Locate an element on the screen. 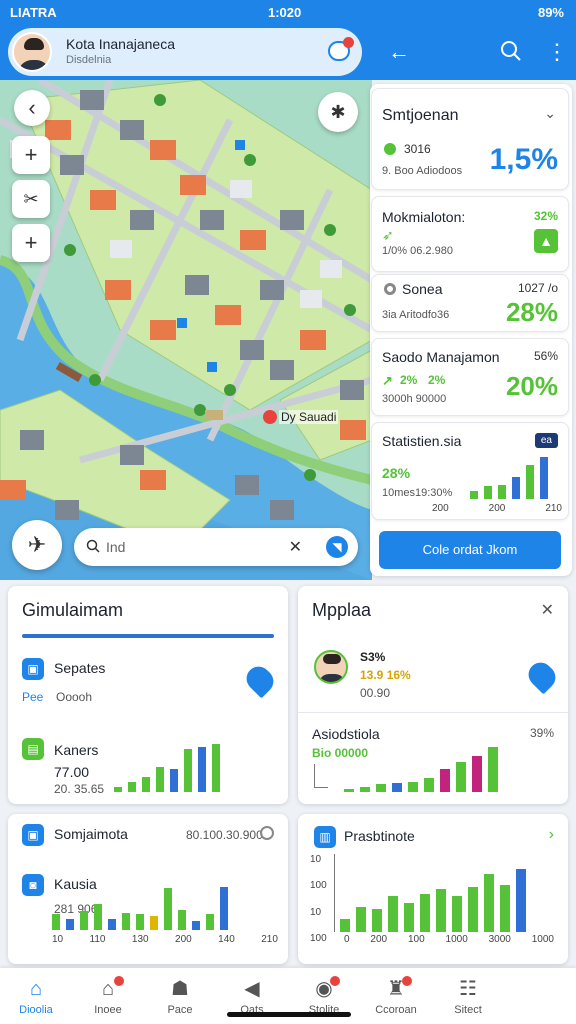  prasbtinote-title: Prasbtinote is located at coordinates (379, 836).